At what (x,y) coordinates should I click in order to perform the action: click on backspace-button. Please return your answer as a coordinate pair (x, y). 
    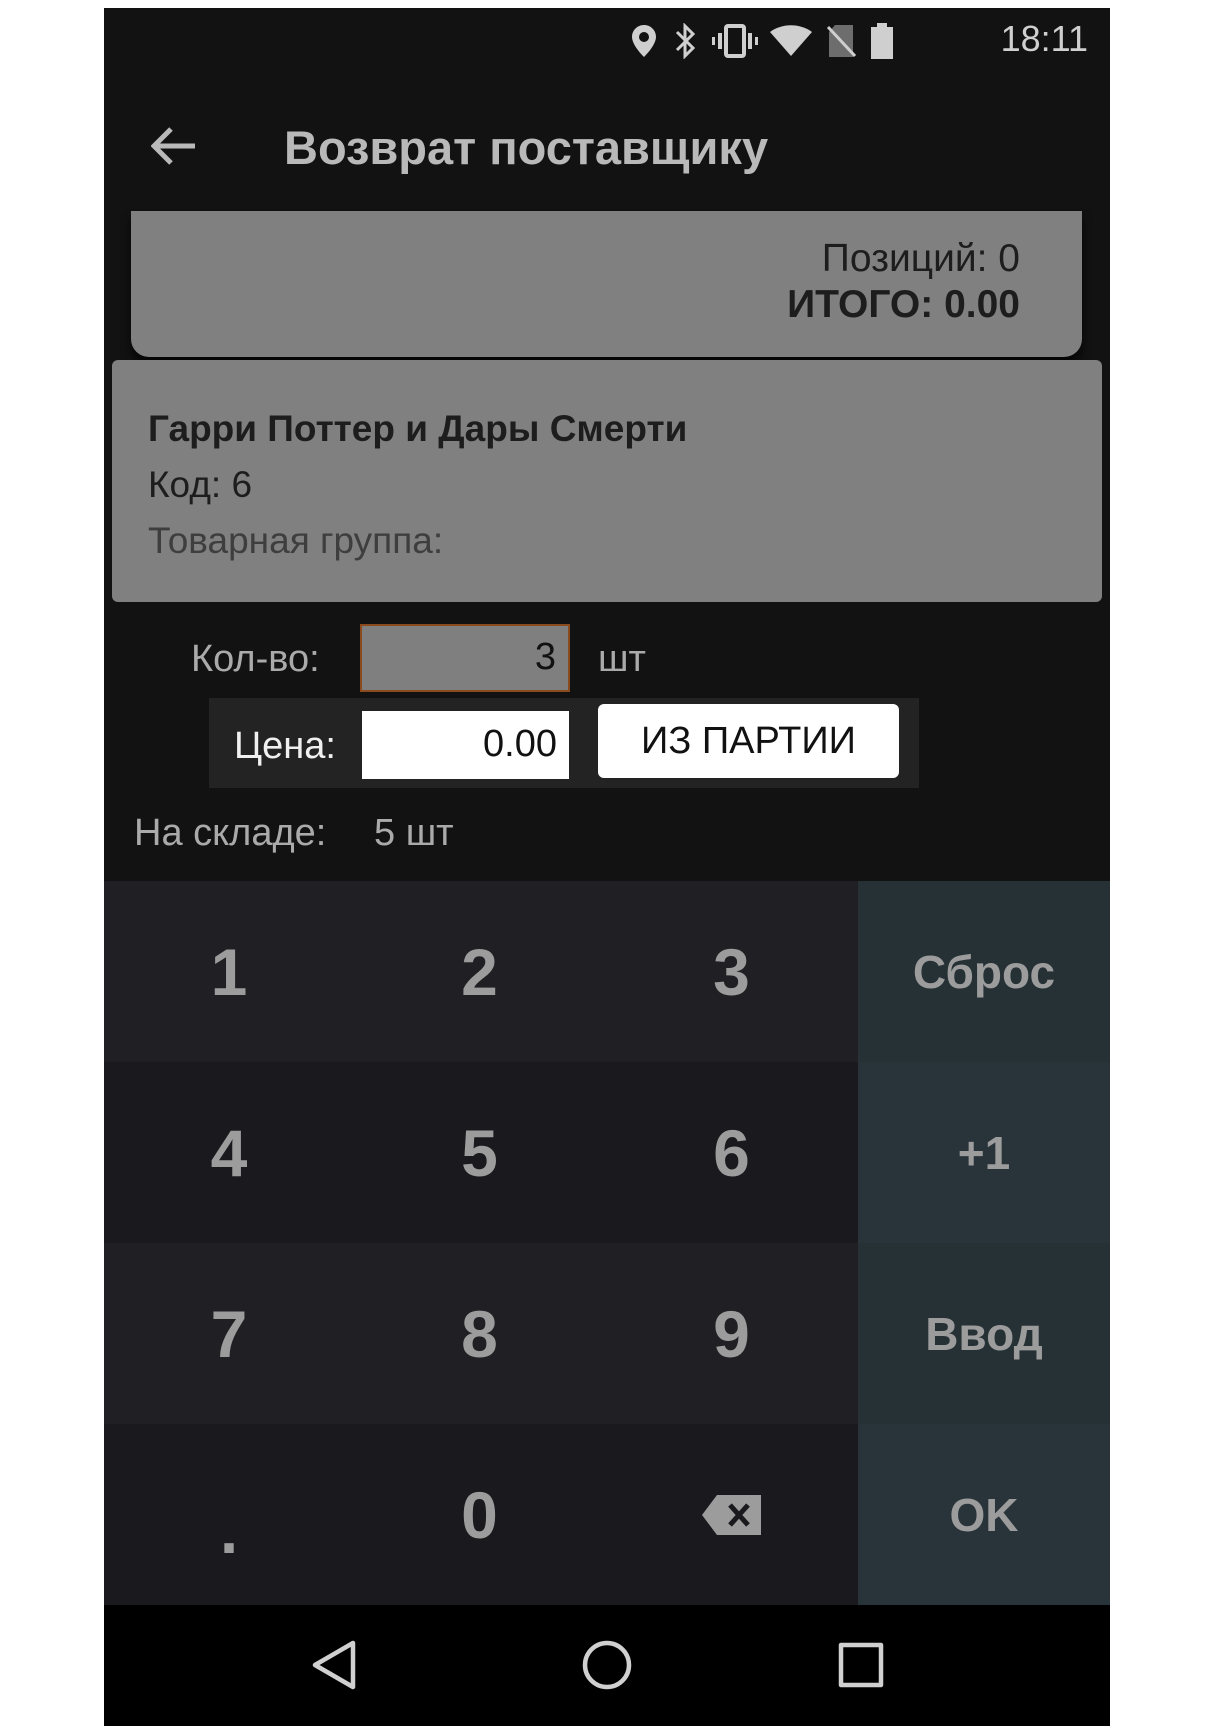
    Looking at the image, I should click on (731, 1514).